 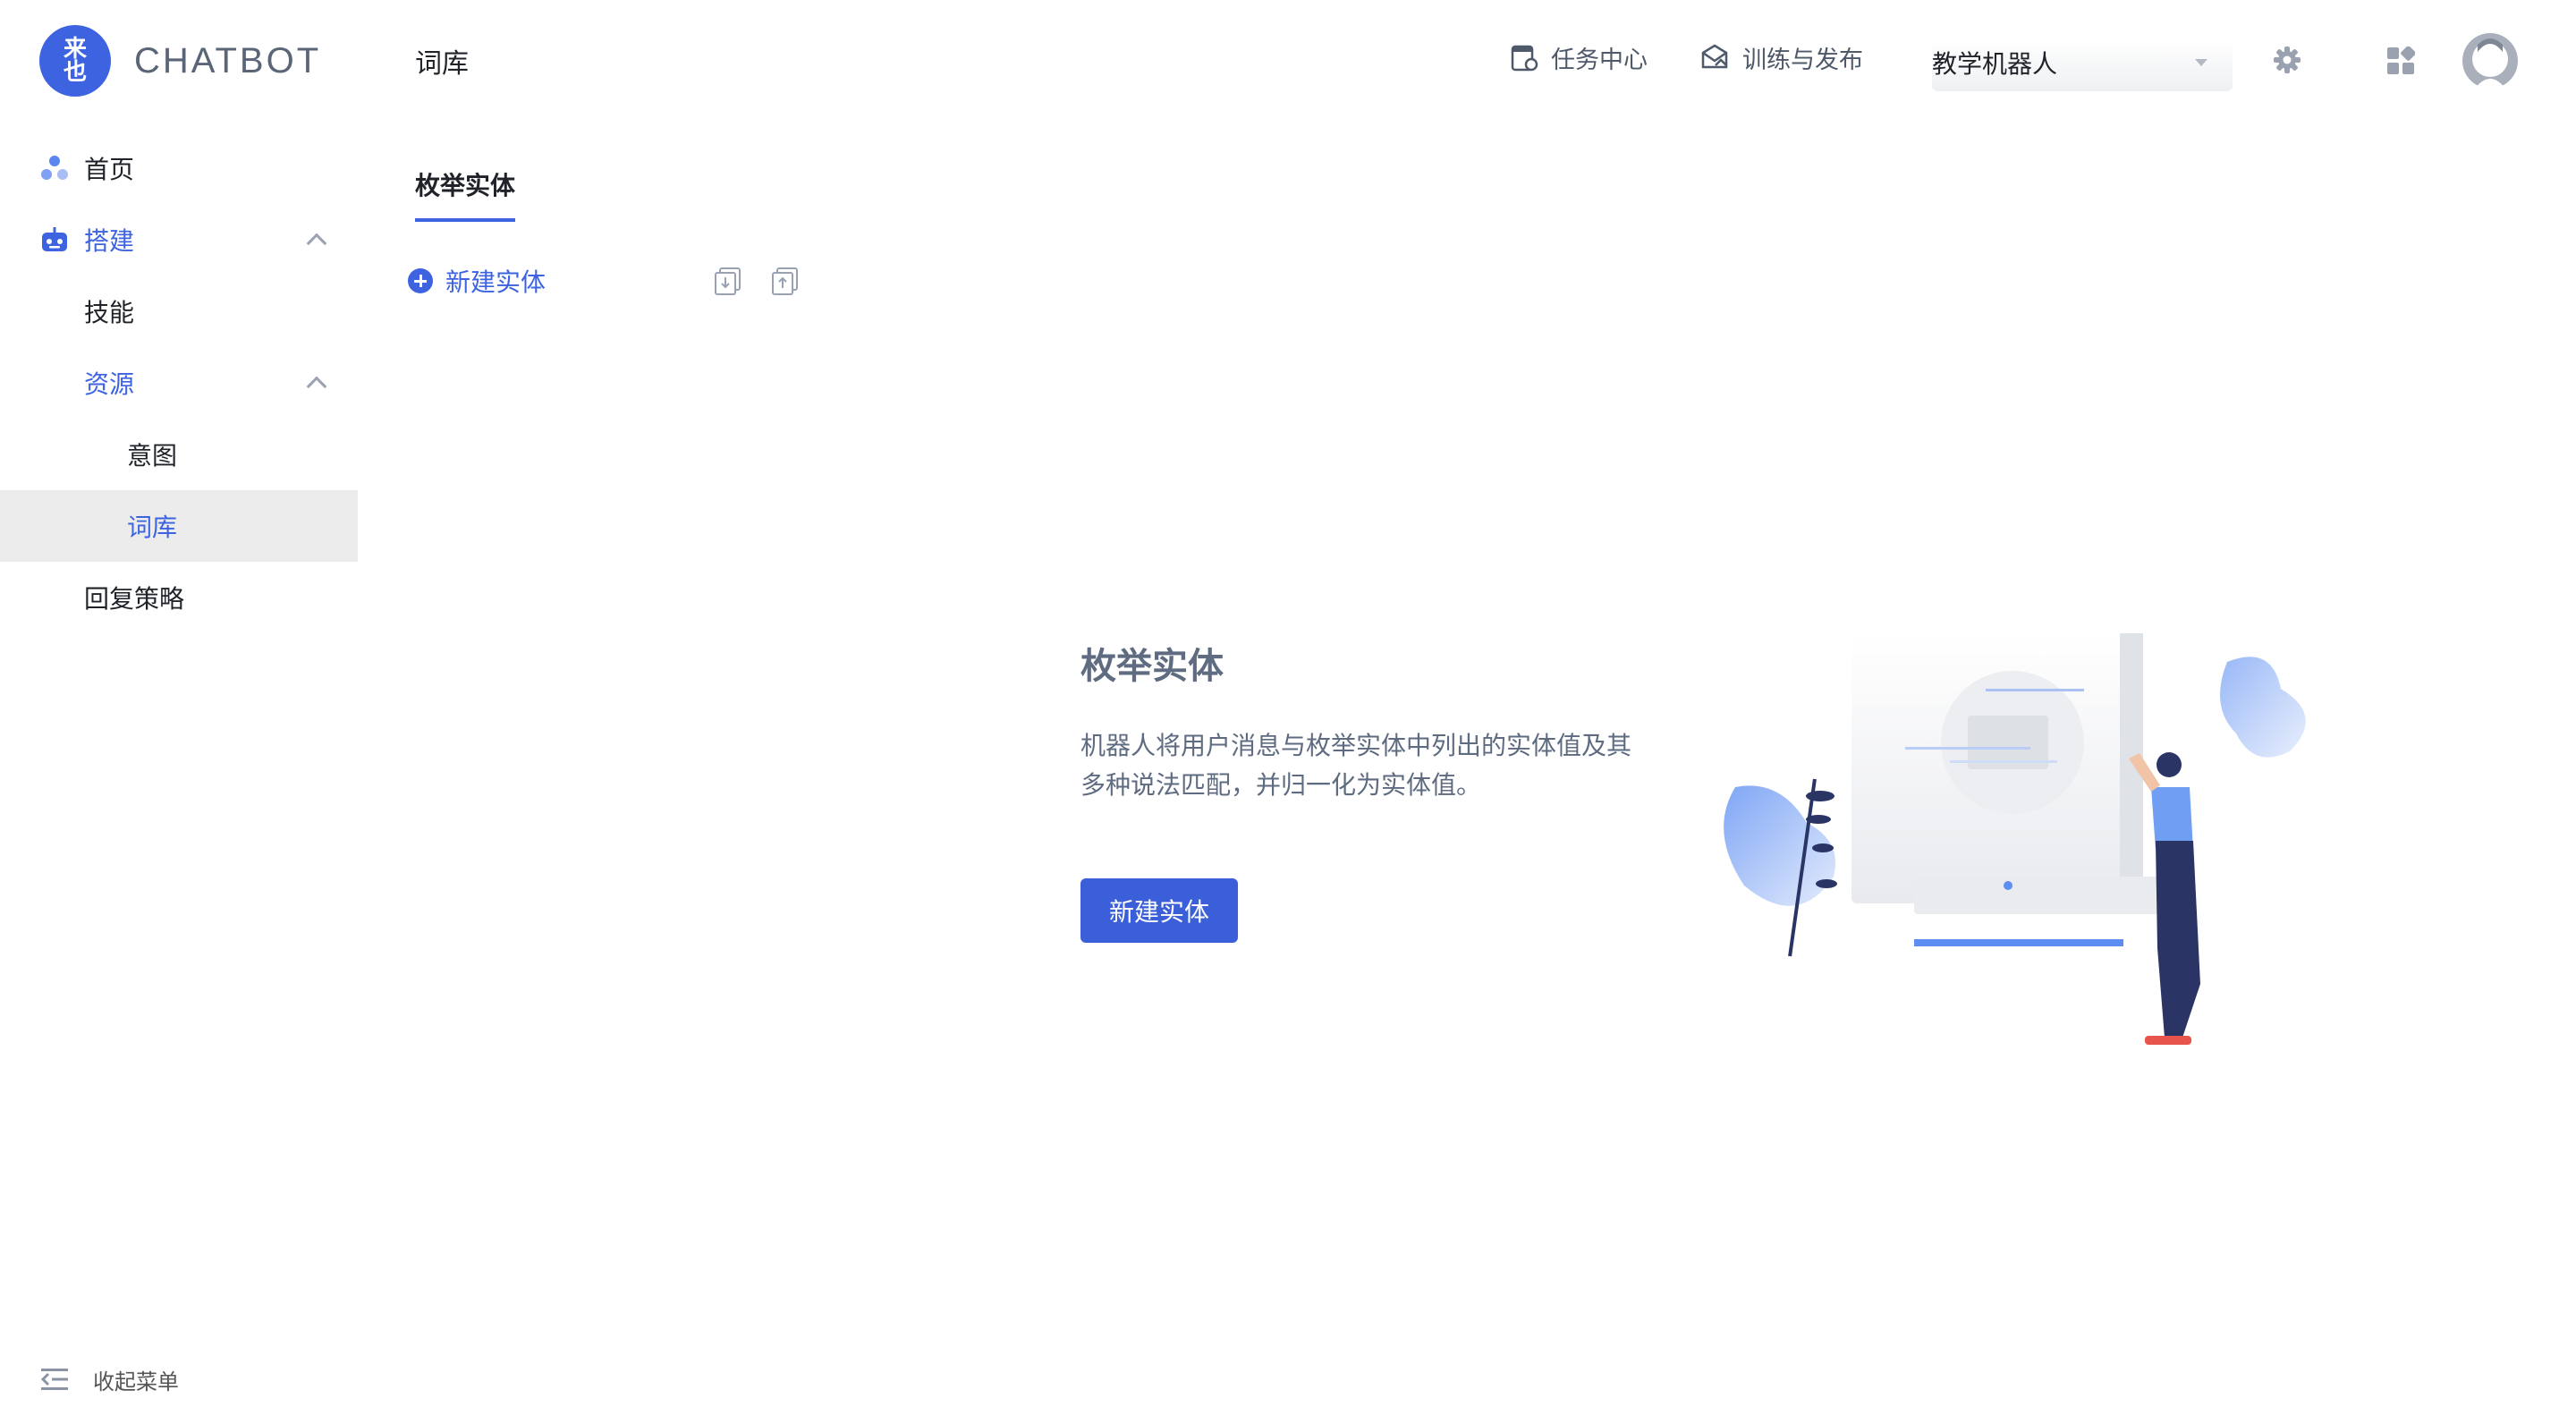 What do you see at coordinates (2400, 61) in the screenshot?
I see `grid-icon` at bounding box center [2400, 61].